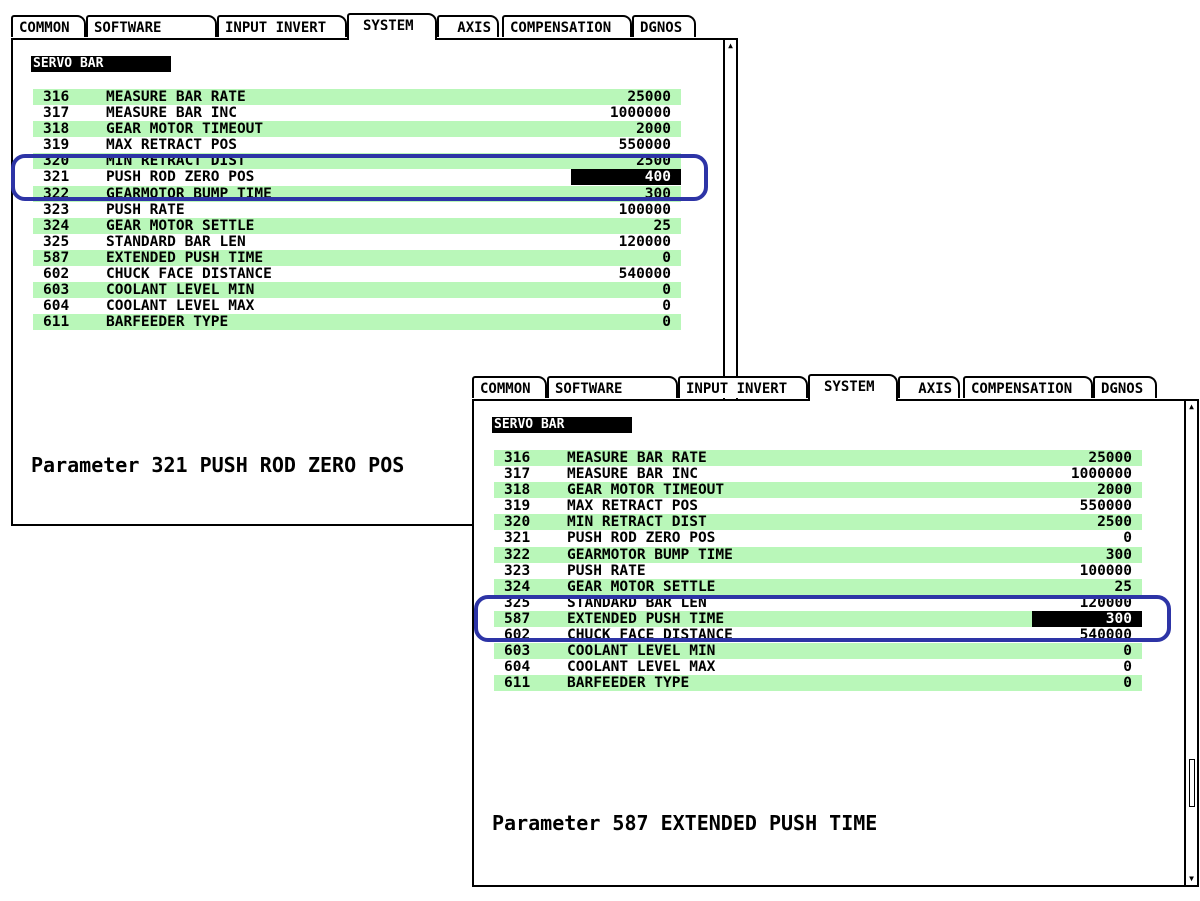 This screenshot has height=901, width=1200. Describe the element at coordinates (56, 274) in the screenshot. I see `parameter-number: 602` at that location.